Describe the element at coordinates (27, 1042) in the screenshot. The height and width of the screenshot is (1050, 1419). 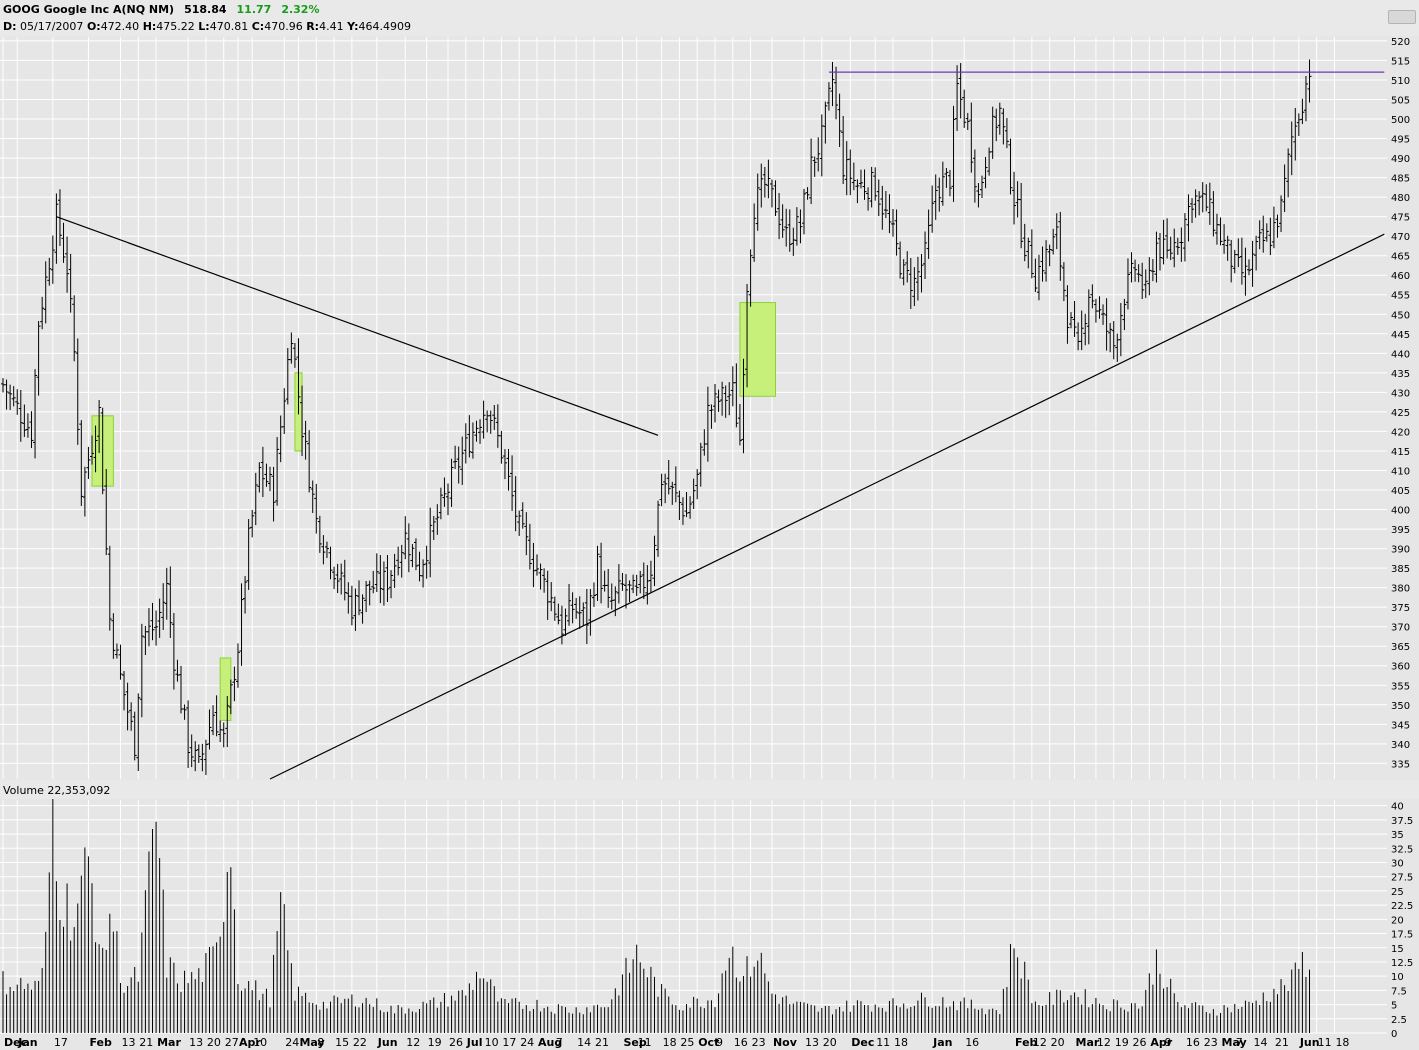
I see `date-tick-label: Jan` at that location.